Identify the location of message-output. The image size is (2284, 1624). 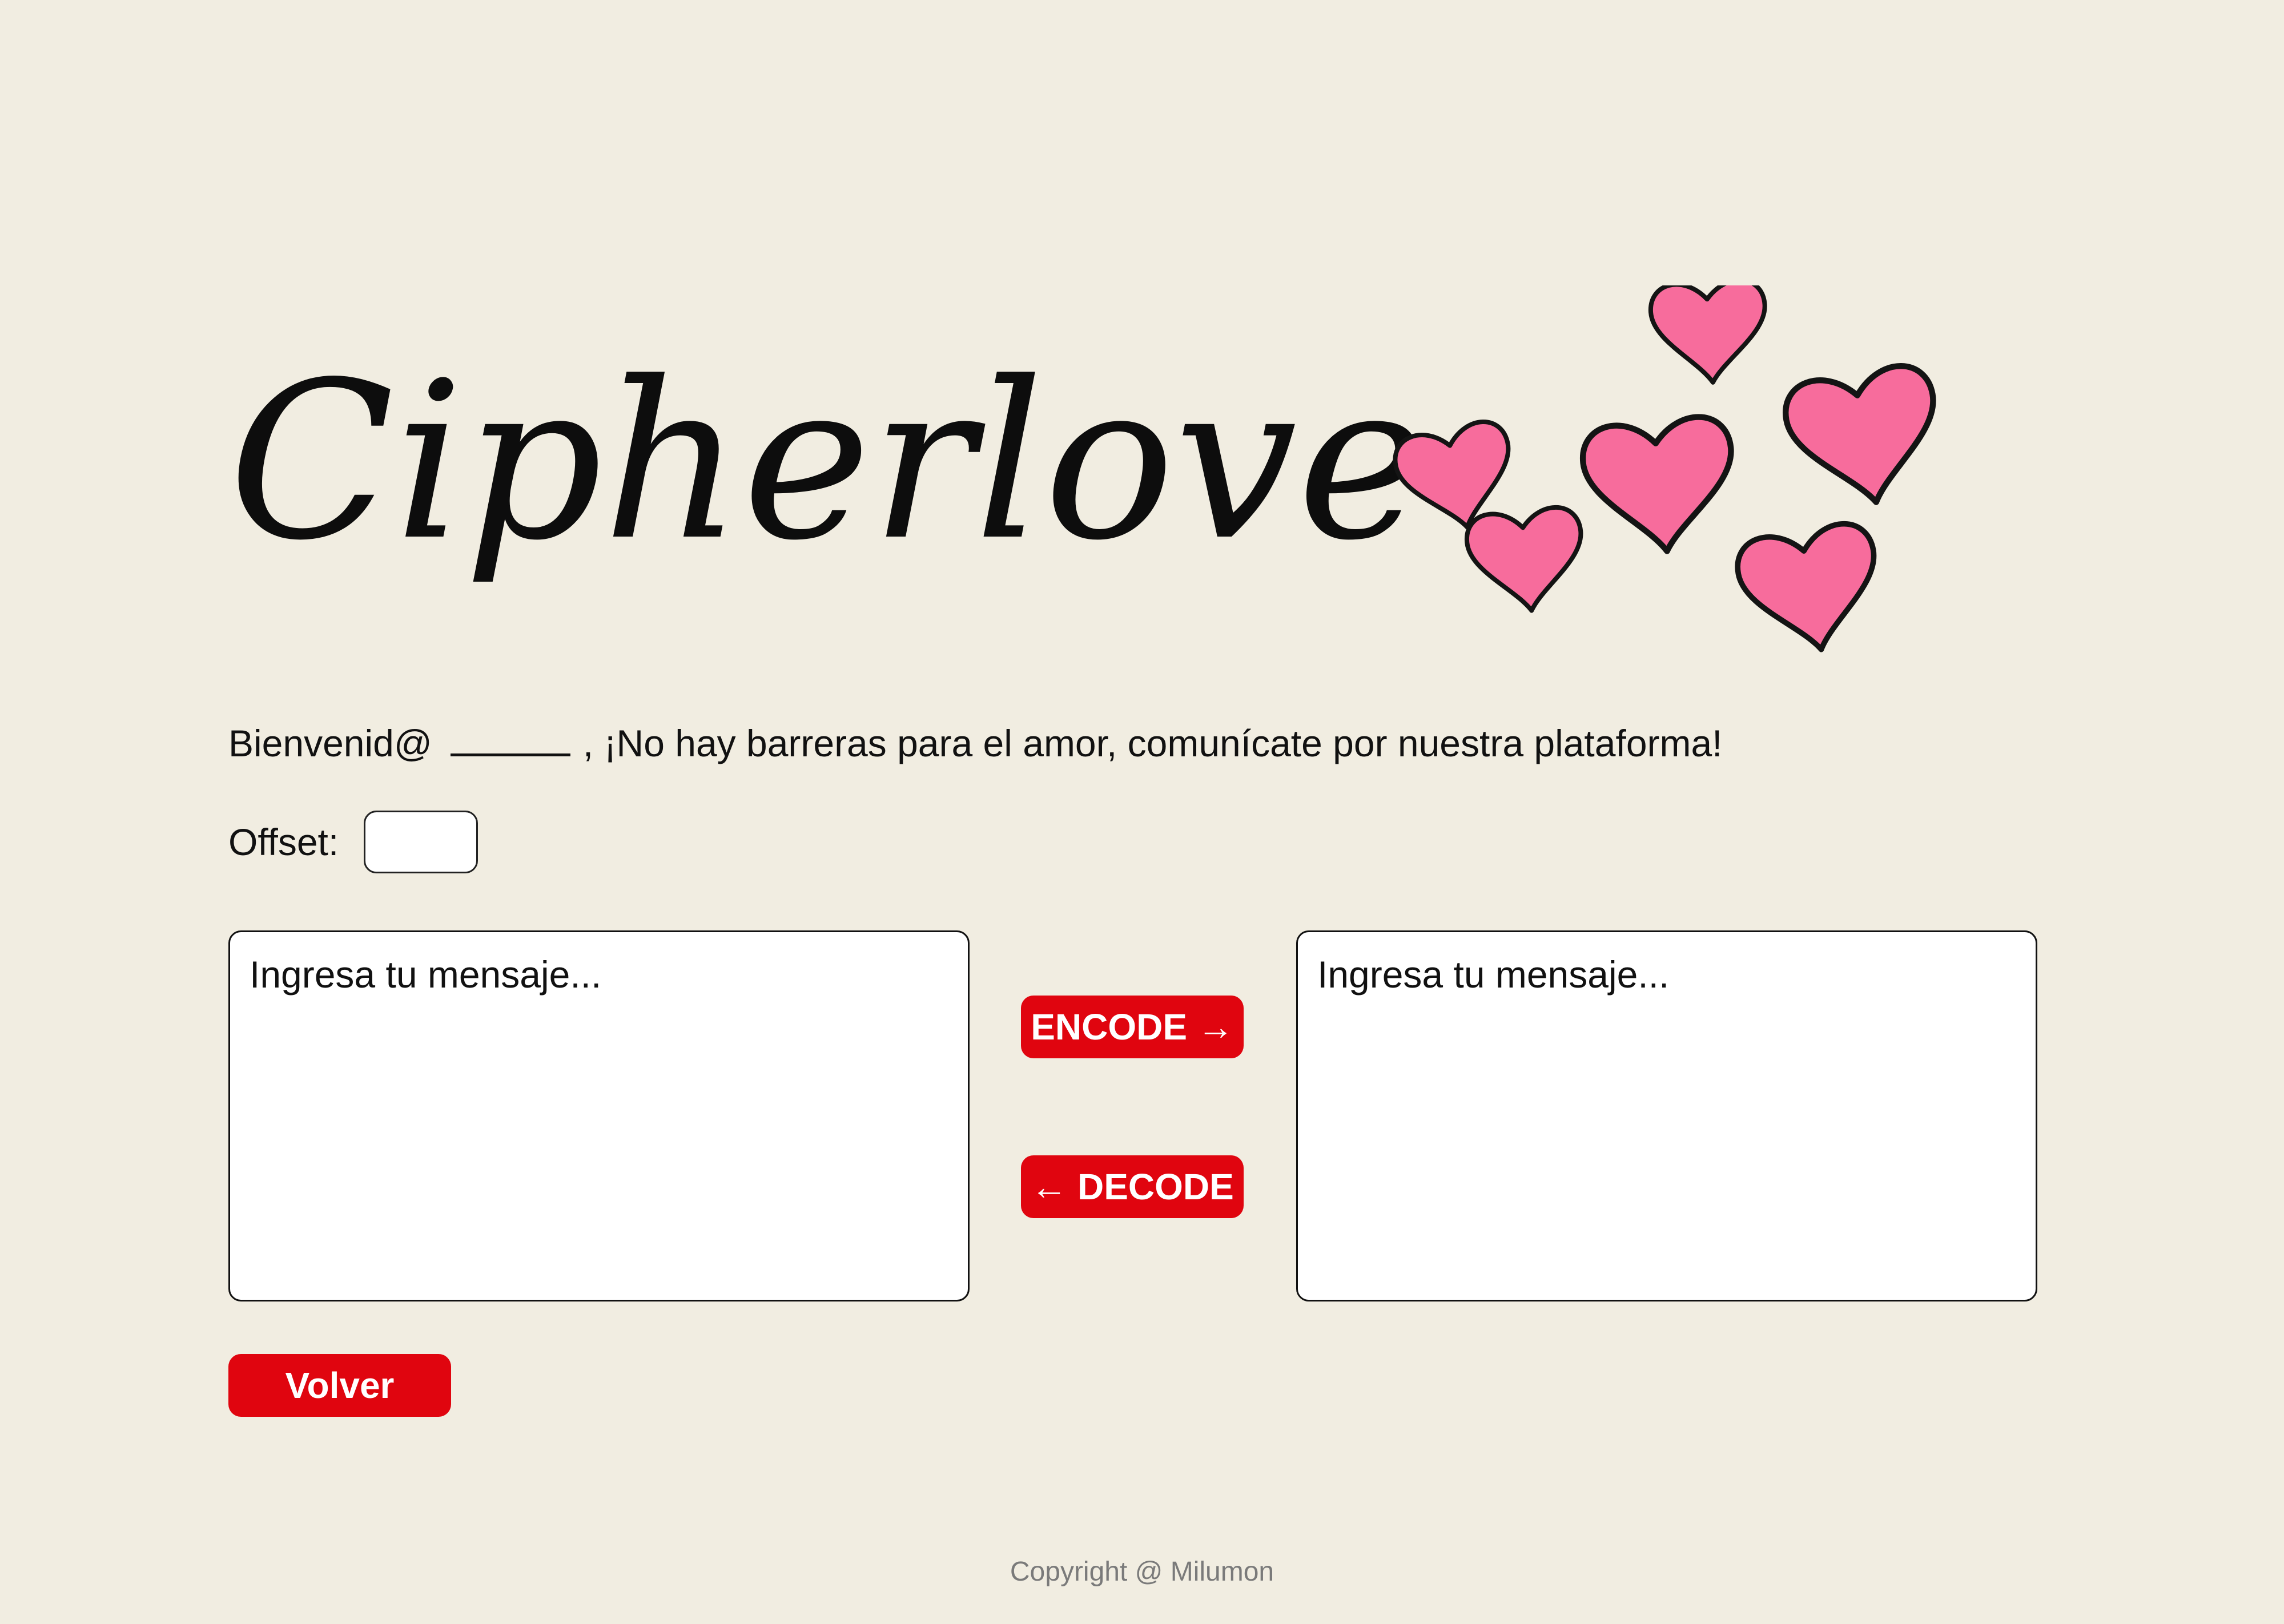
(1666, 1115).